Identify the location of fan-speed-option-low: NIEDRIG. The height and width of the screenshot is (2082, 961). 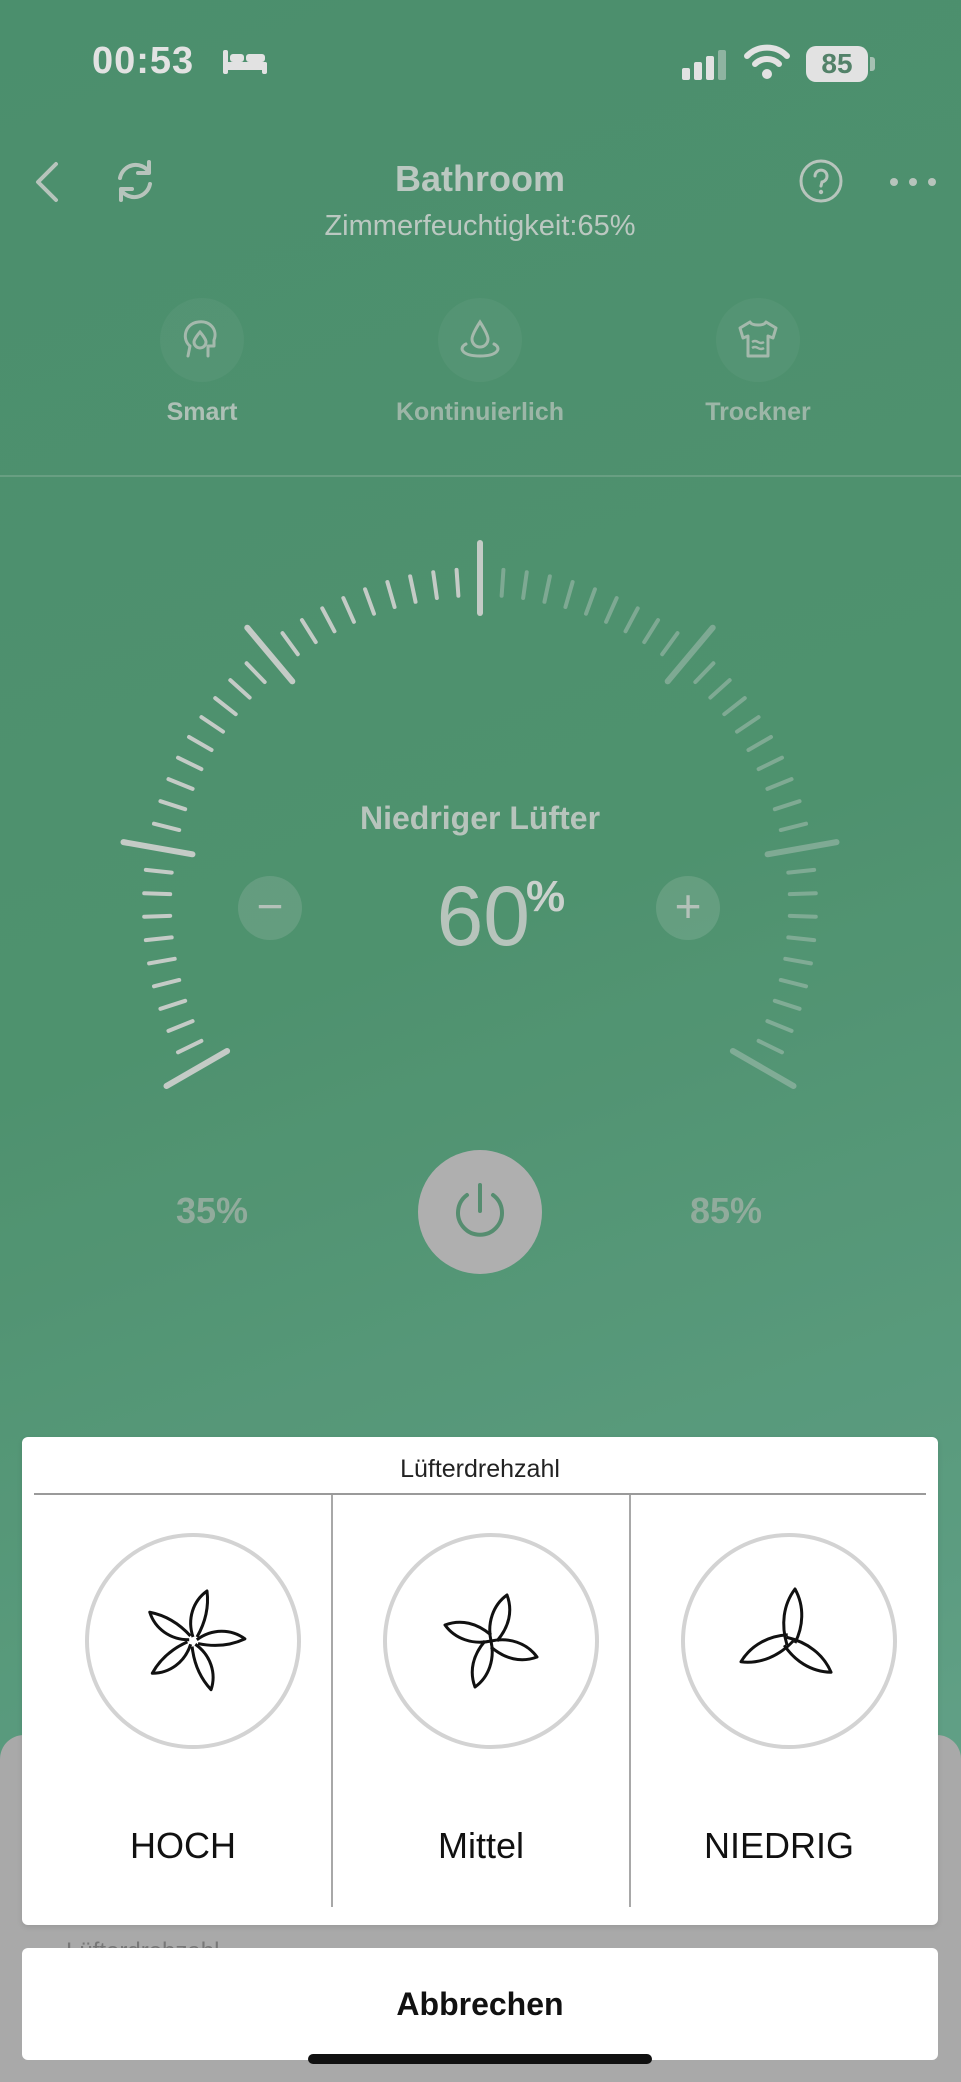
(779, 1710).